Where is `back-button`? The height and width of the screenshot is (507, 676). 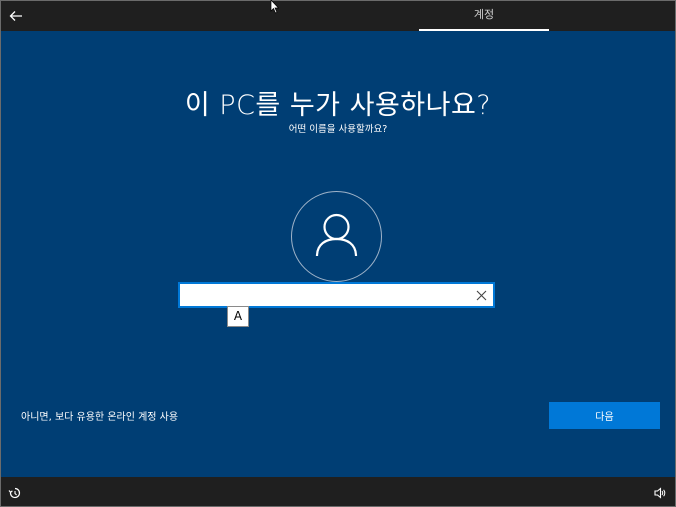 back-button is located at coordinates (16, 16).